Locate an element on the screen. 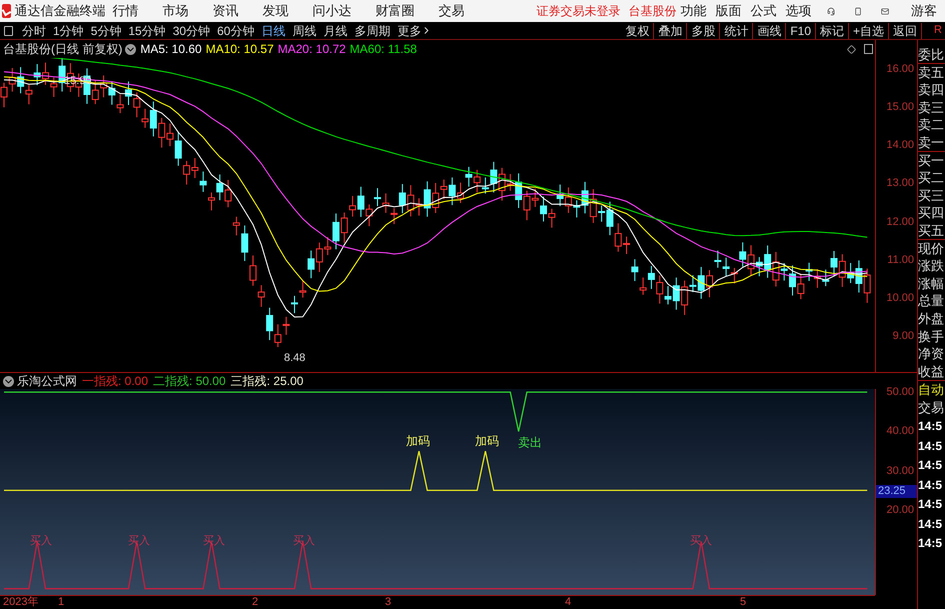 This screenshot has height=609, width=945. ma-value: MA60: 11.58 is located at coordinates (383, 49).